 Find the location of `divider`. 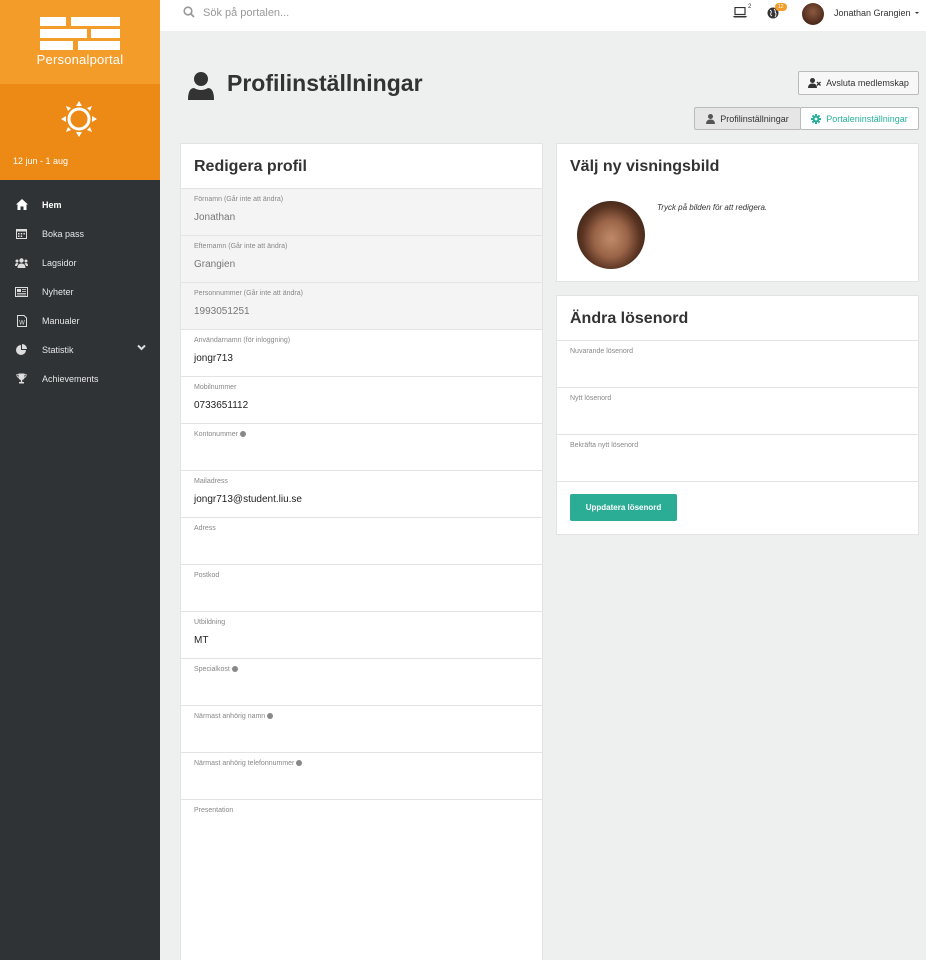

divider is located at coordinates (737, 481).